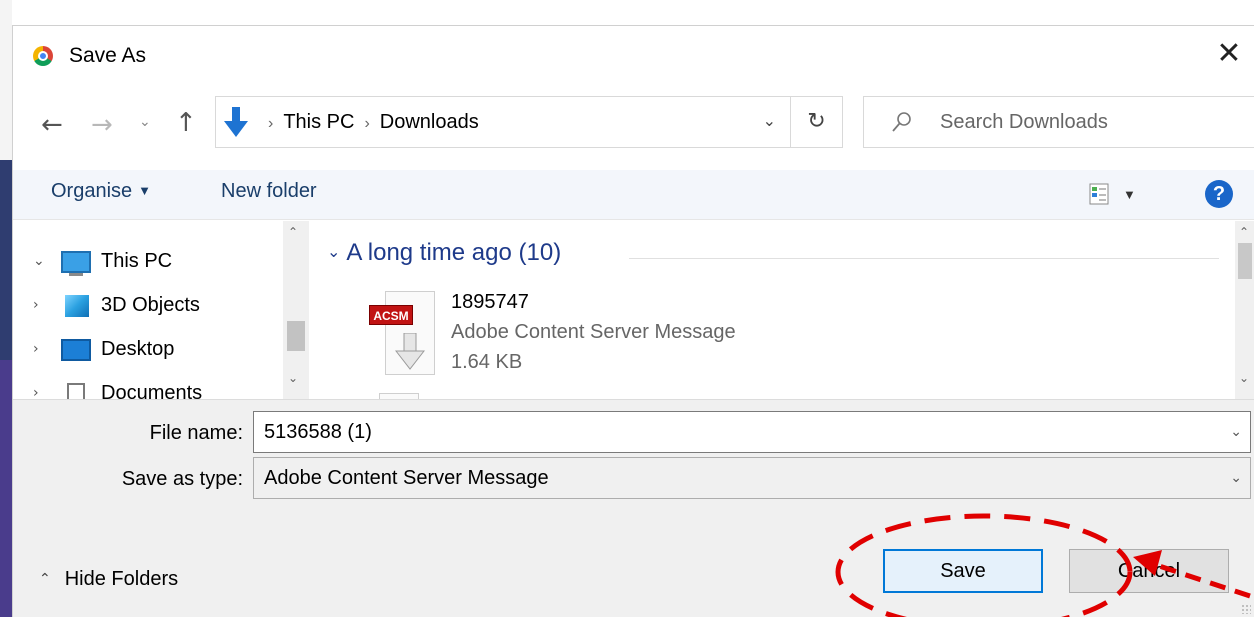 The height and width of the screenshot is (617, 1254). Describe the element at coordinates (410, 351) in the screenshot. I see `download-arrow-icon` at that location.